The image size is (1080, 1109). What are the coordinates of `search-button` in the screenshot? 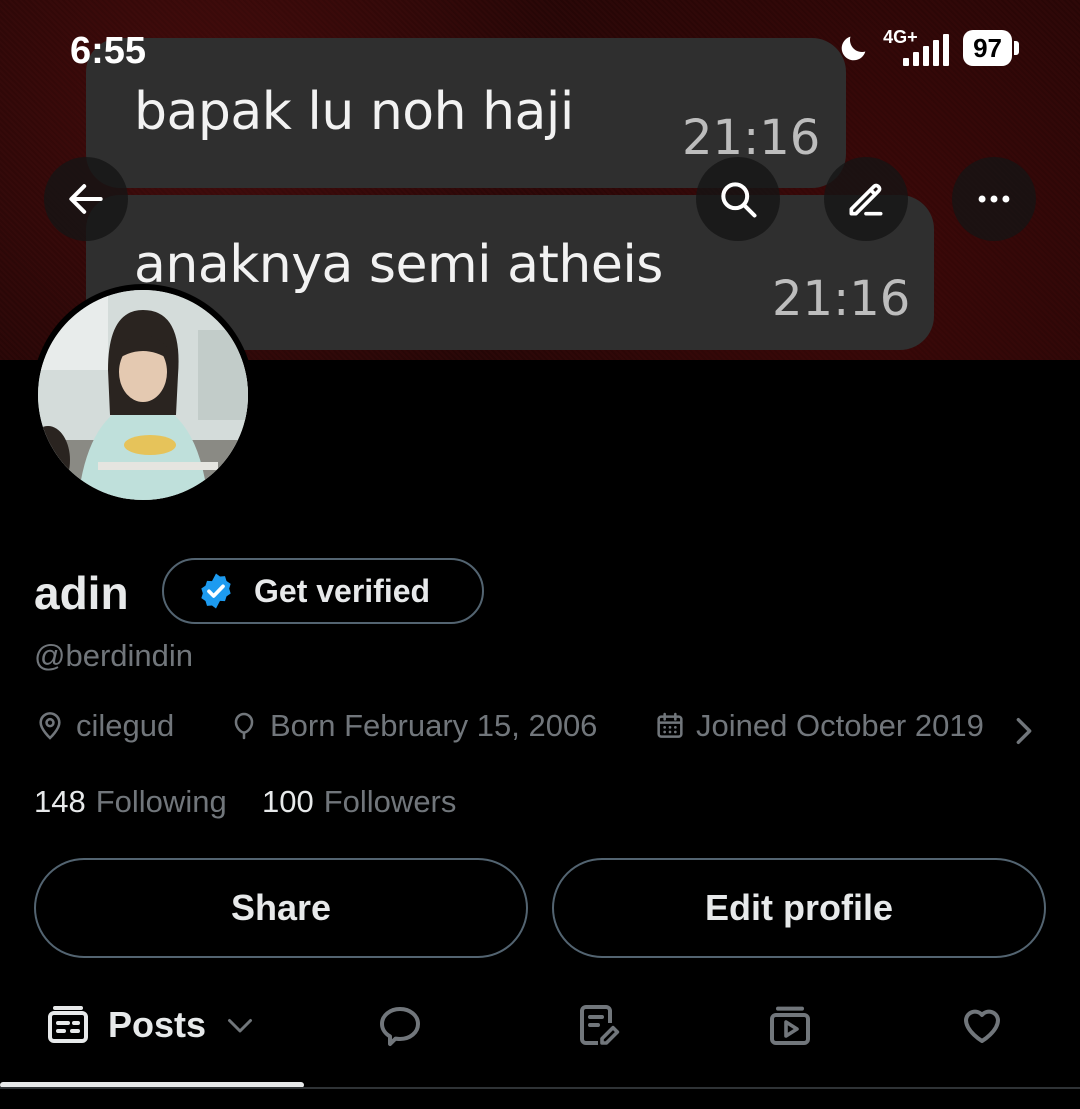 It's located at (738, 199).